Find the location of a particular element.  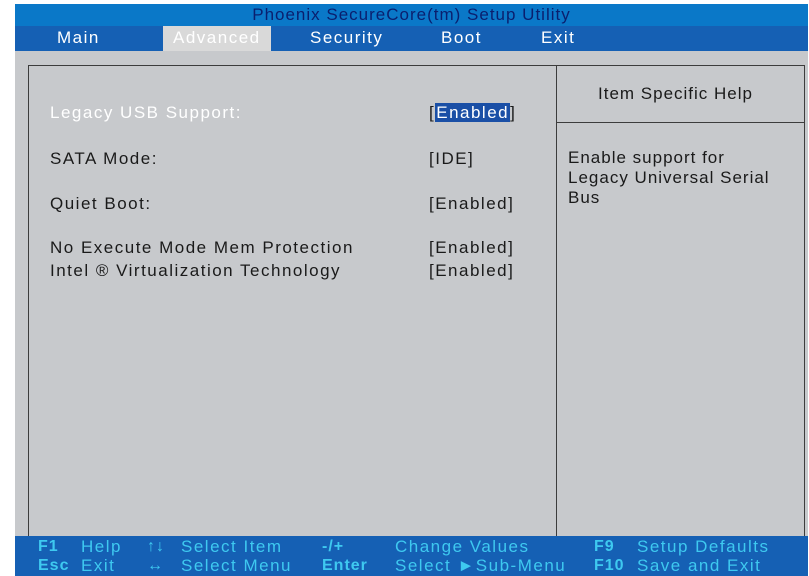

key-f9-desc: Setup Defaults is located at coordinates (703, 546).